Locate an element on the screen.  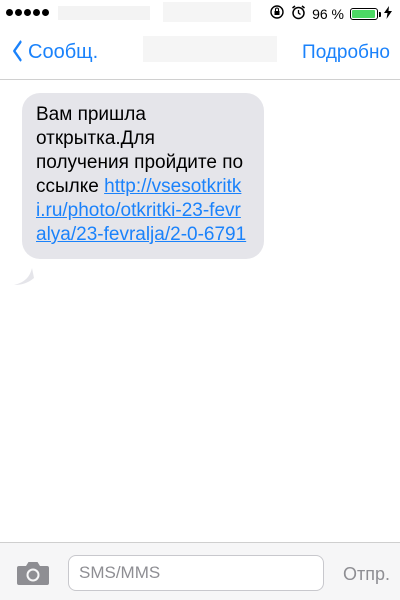
chevron-left-icon is located at coordinates (17, 52).